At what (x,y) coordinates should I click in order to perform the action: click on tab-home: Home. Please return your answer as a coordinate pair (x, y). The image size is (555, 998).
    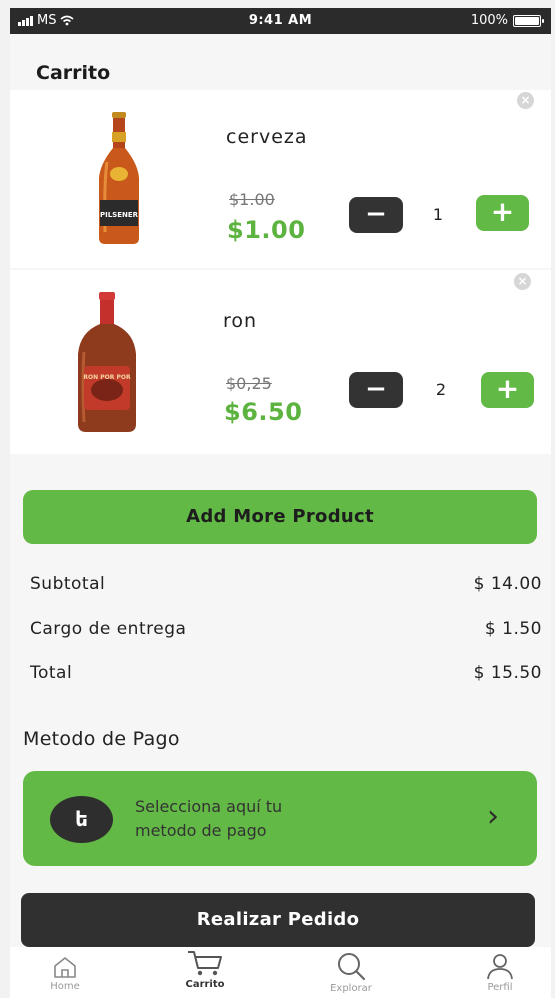
    Looking at the image, I should click on (65, 972).